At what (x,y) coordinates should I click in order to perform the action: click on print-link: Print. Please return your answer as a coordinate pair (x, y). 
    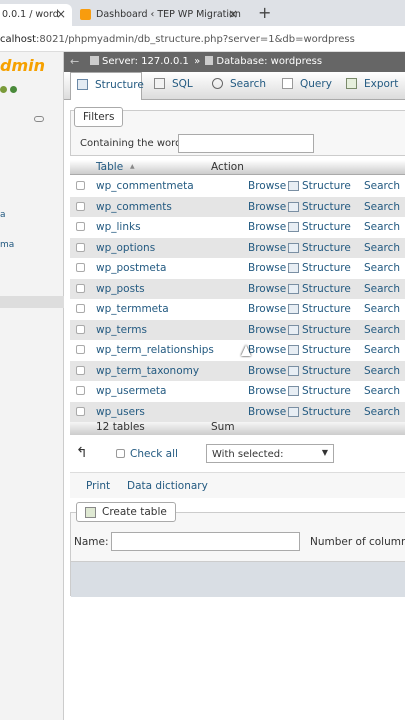
    Looking at the image, I should click on (98, 486).